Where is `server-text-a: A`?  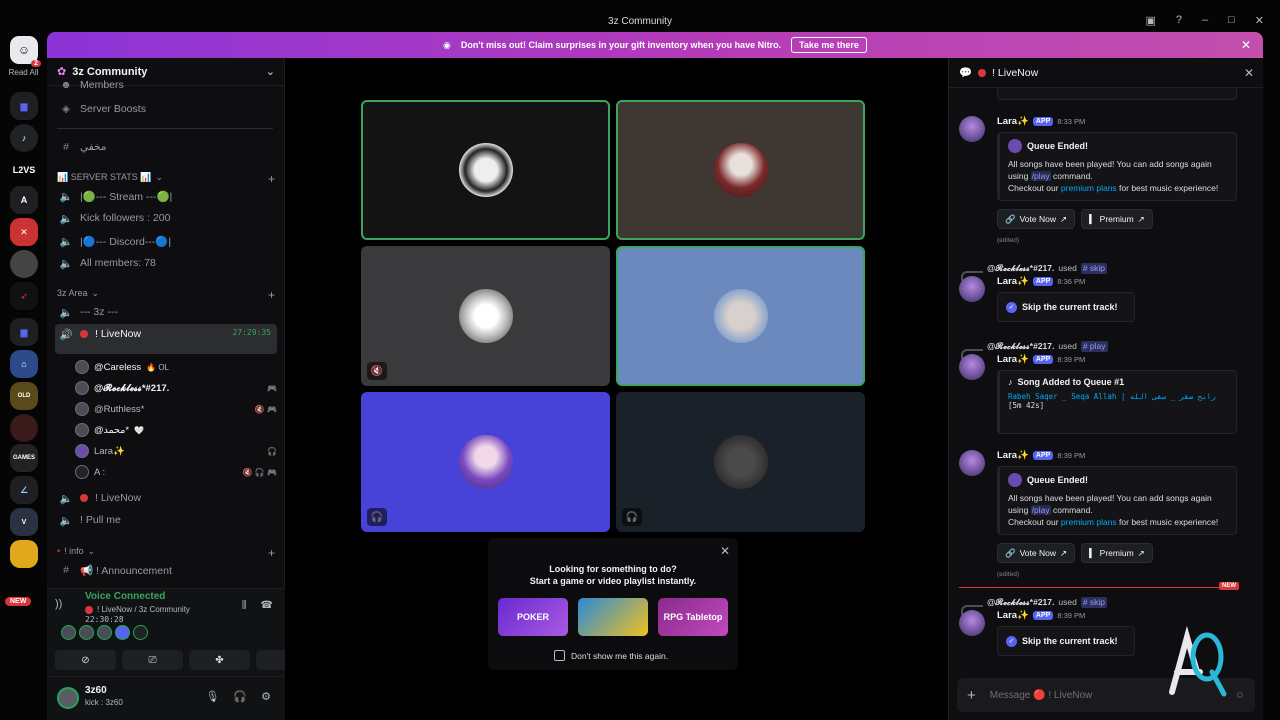 server-text-a: A is located at coordinates (24, 200).